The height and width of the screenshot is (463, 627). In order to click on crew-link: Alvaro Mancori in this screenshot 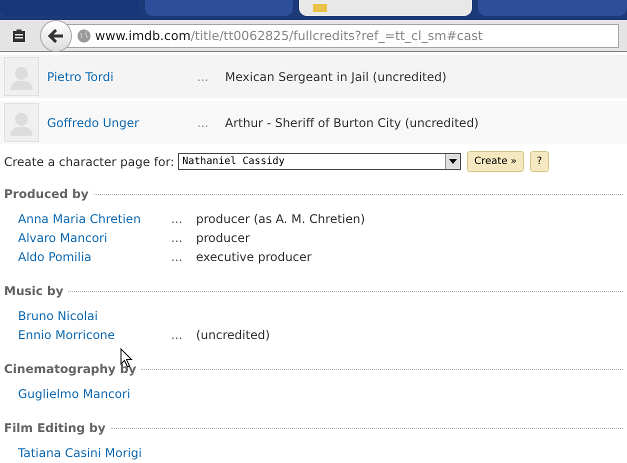, I will do `click(94, 237)`.